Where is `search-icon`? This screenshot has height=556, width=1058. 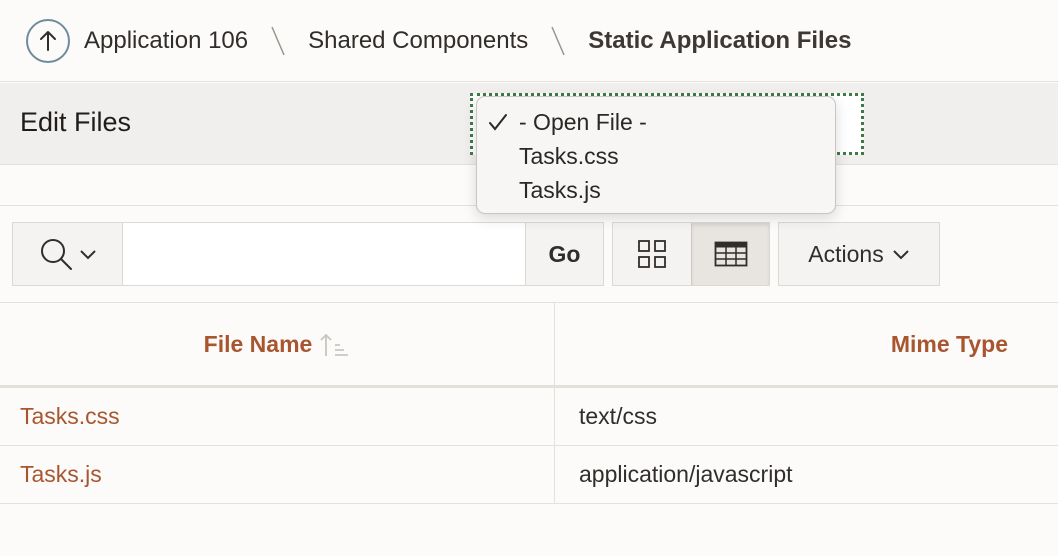 search-icon is located at coordinates (56, 254).